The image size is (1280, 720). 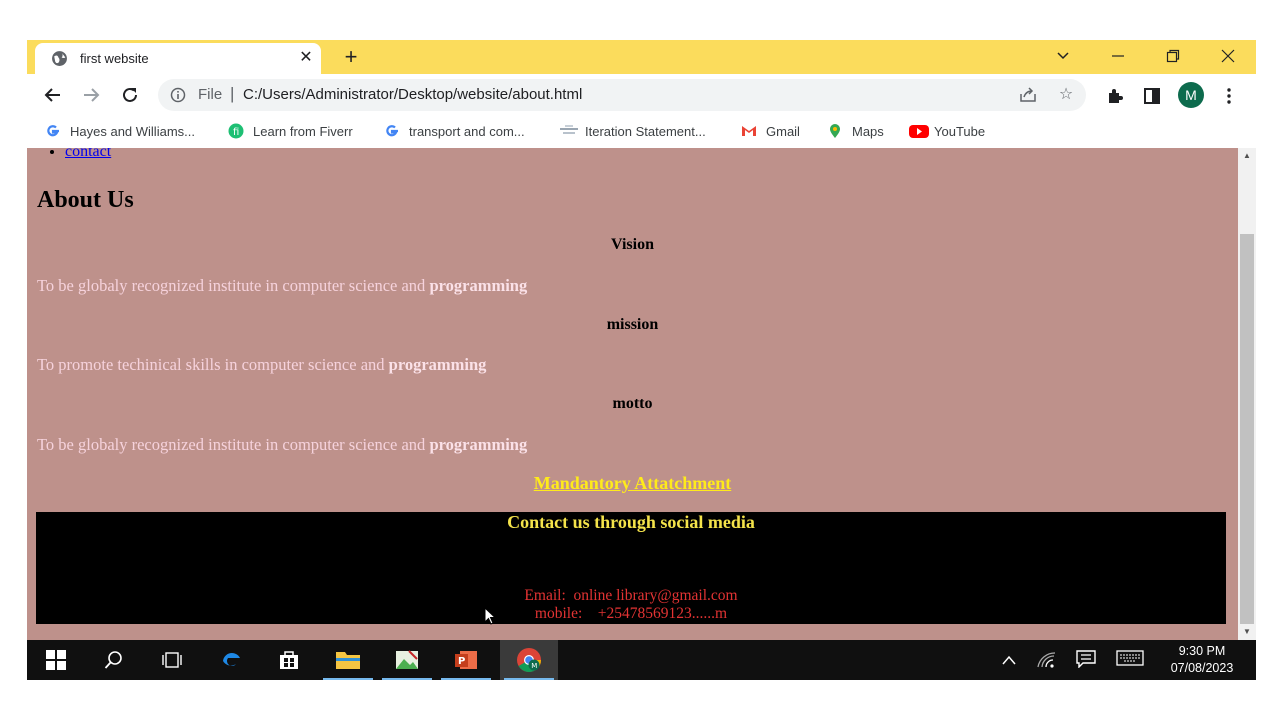 I want to click on nav-list: contact, so click(x=79, y=154).